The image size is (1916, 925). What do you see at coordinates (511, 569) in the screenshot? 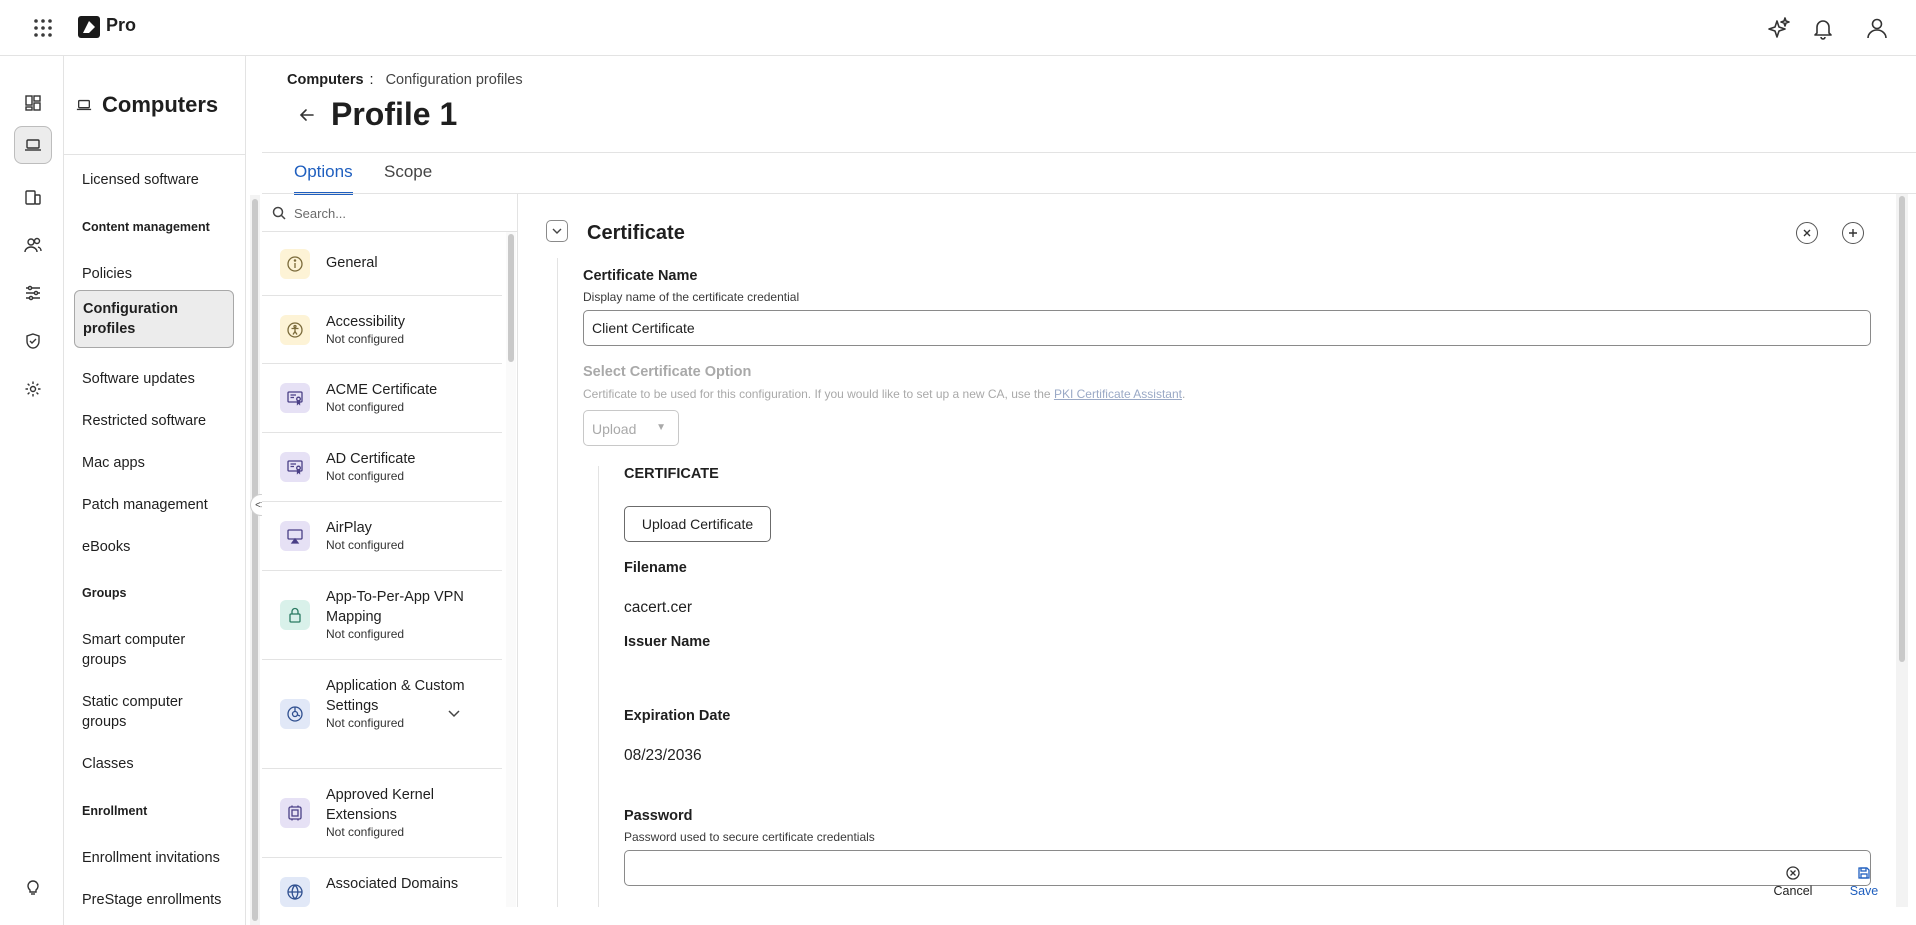
I see `payload-list-scrollbar` at bounding box center [511, 569].